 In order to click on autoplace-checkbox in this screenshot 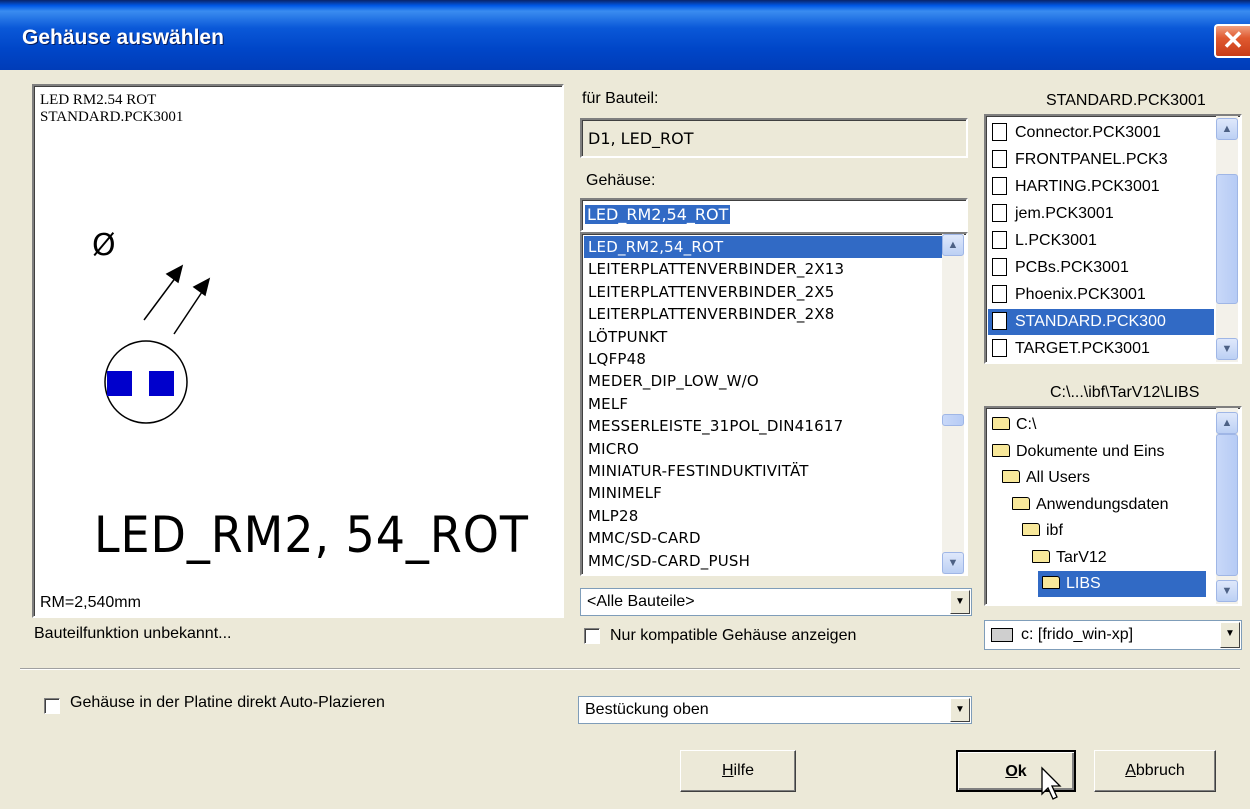, I will do `click(52, 706)`.